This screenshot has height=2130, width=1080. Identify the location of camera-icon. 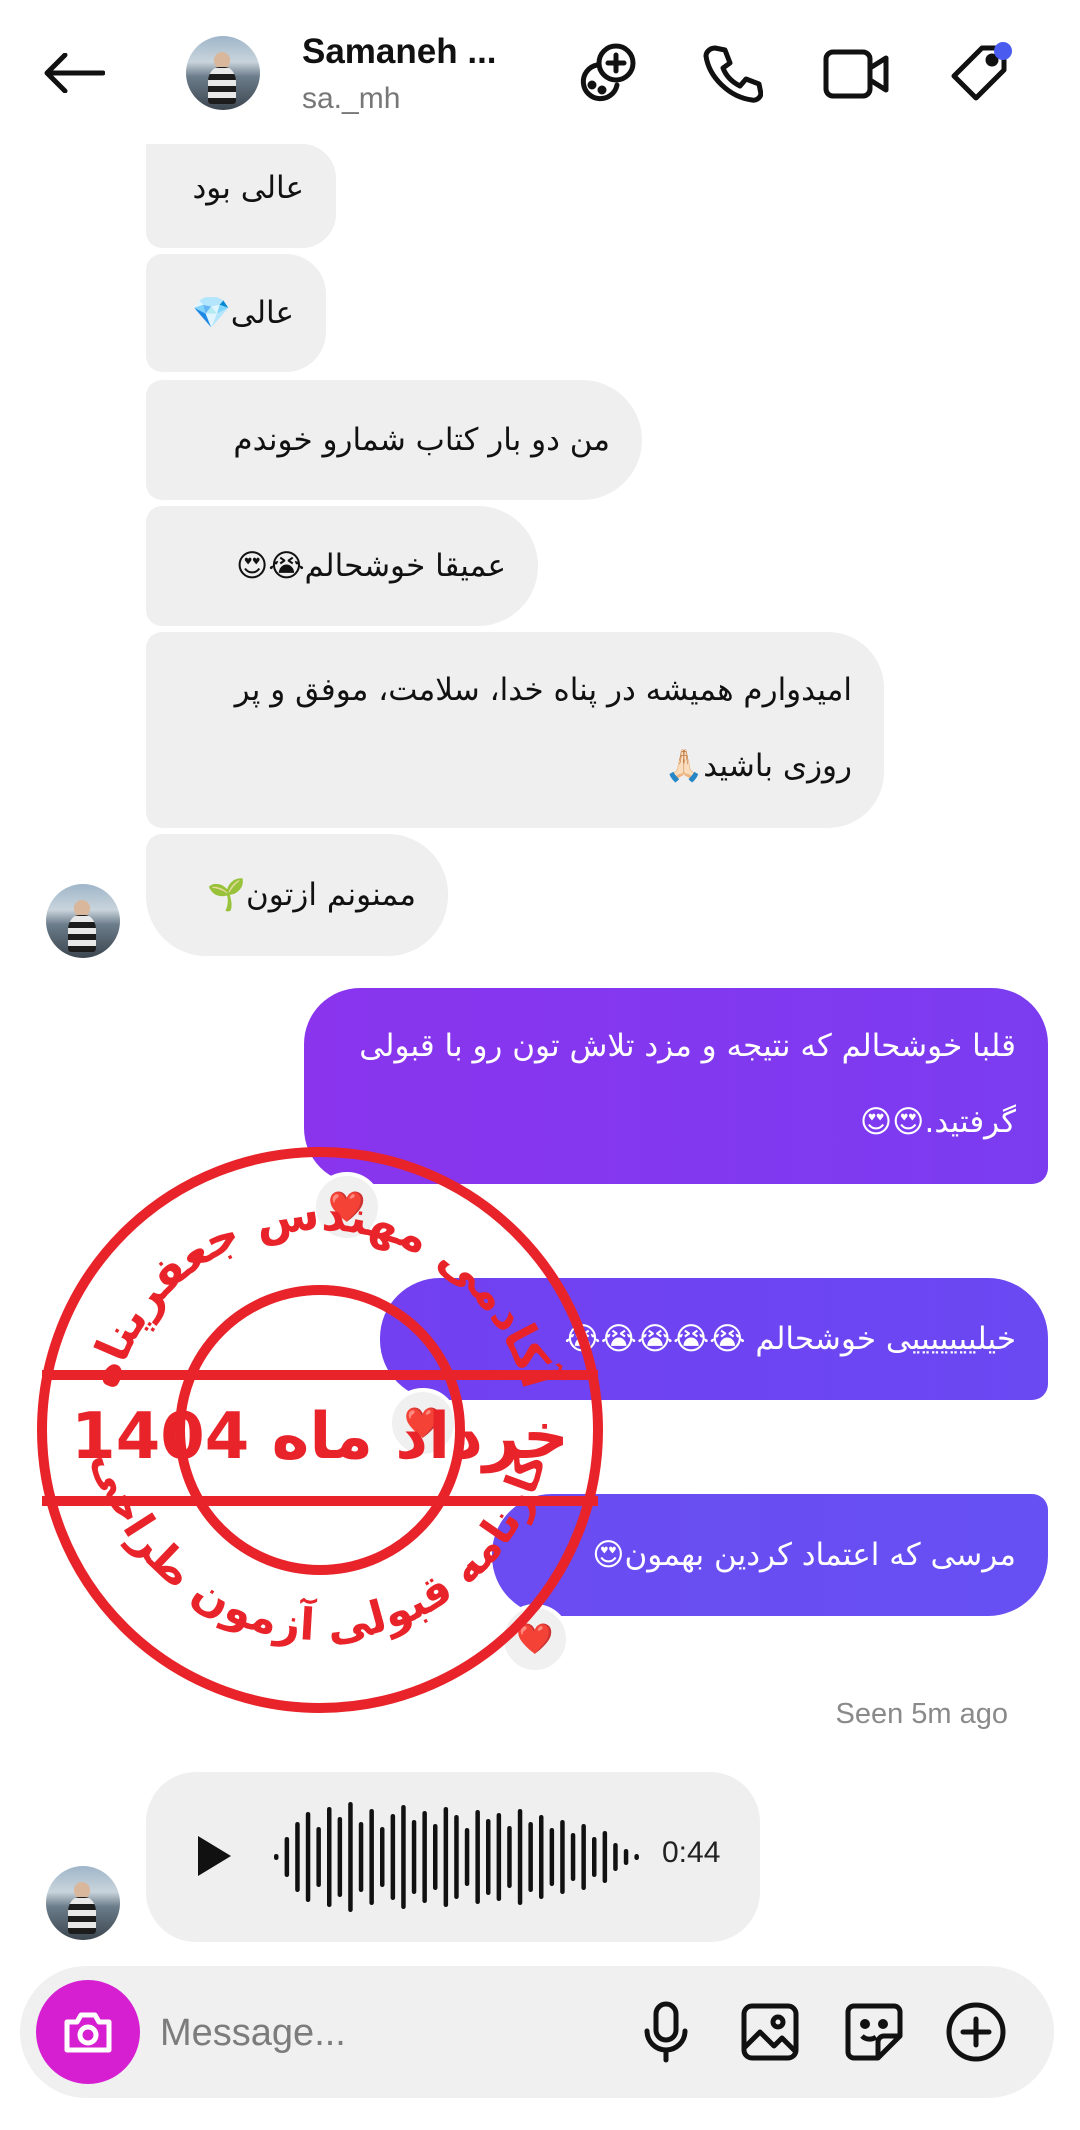
(88, 2032).